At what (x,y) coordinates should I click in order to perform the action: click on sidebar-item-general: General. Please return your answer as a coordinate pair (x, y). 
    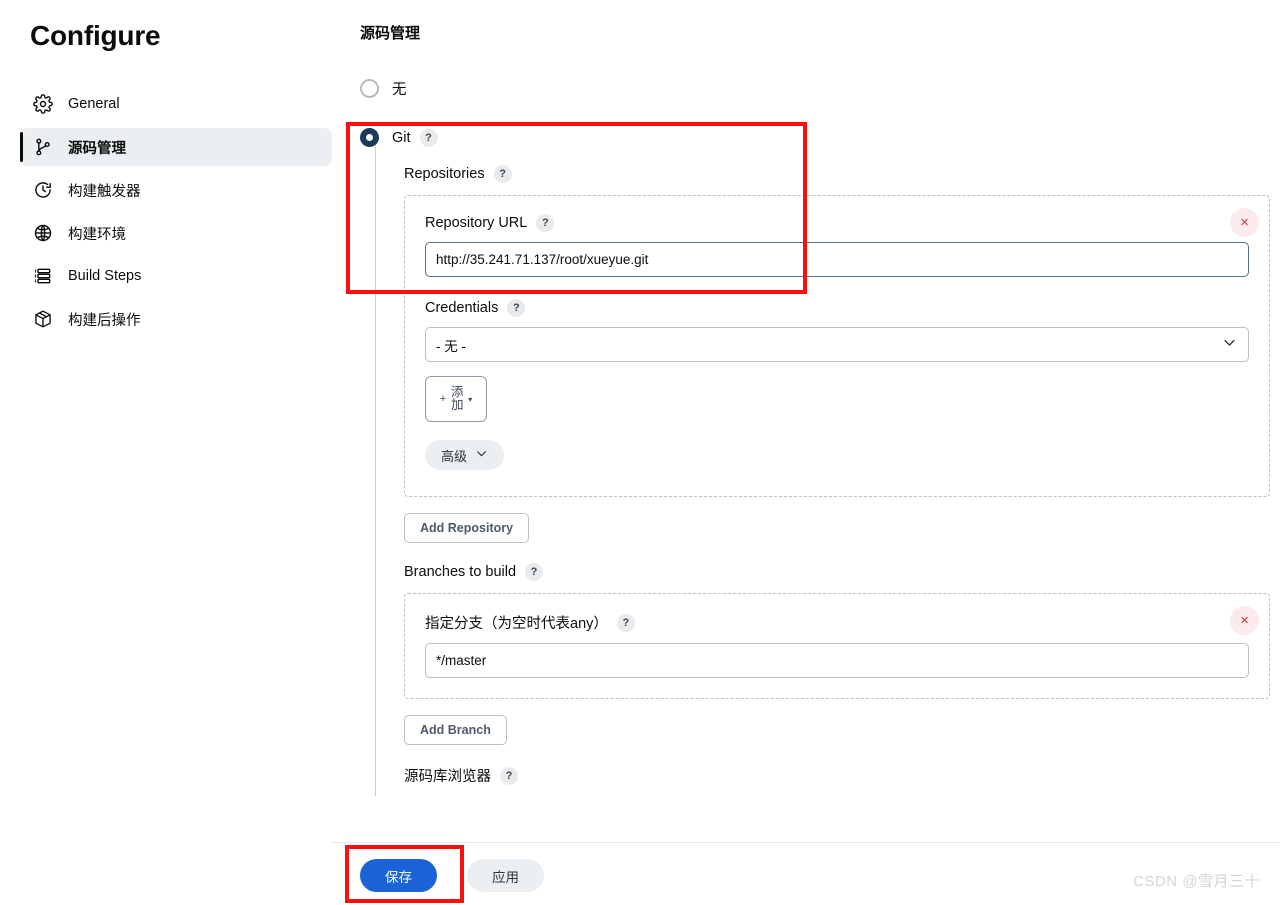
    Looking at the image, I should click on (176, 104).